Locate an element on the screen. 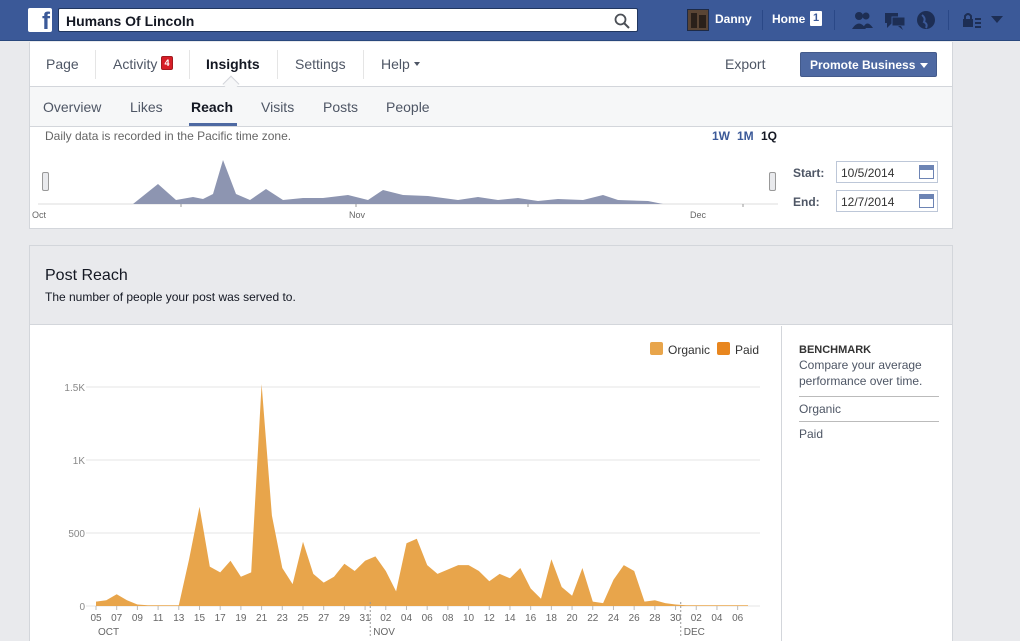 This screenshot has width=1020, height=641. x-tick-label: 30 is located at coordinates (676, 618).